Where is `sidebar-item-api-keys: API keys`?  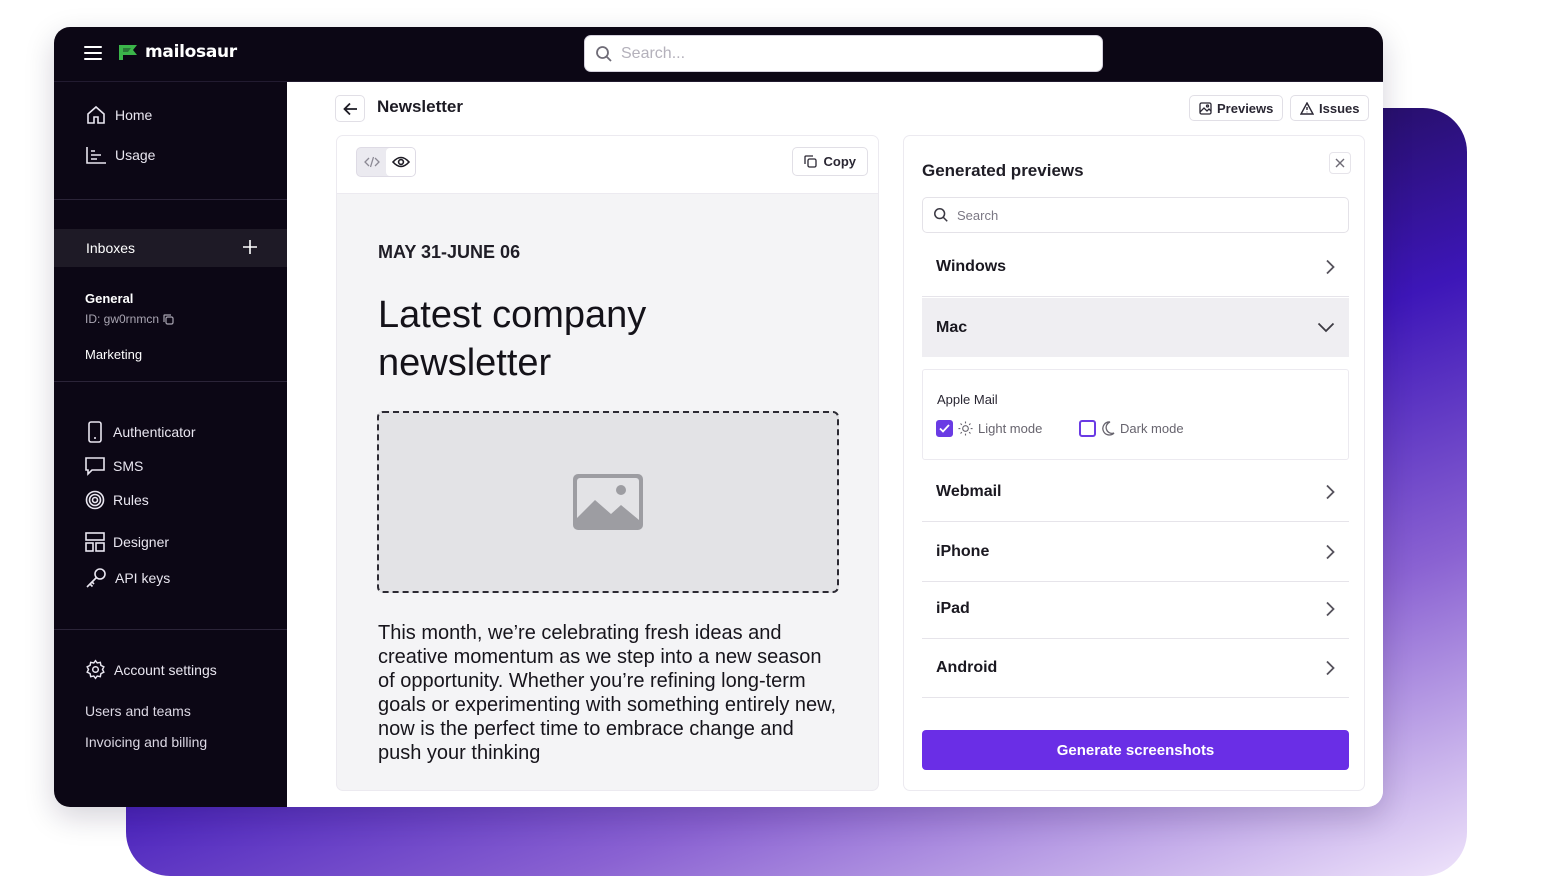
sidebar-item-api-keys: API keys is located at coordinates (127, 578).